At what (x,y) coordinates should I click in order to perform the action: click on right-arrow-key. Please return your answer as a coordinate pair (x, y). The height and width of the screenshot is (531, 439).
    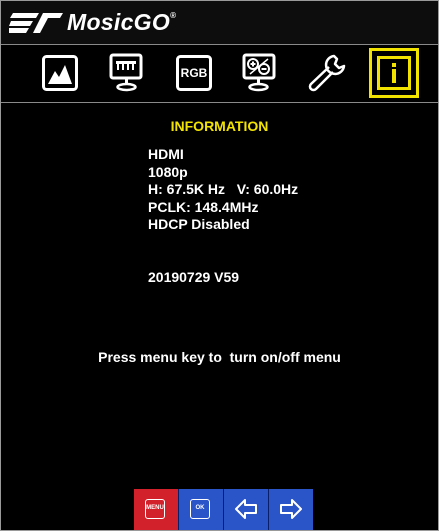
    Looking at the image, I should click on (291, 509).